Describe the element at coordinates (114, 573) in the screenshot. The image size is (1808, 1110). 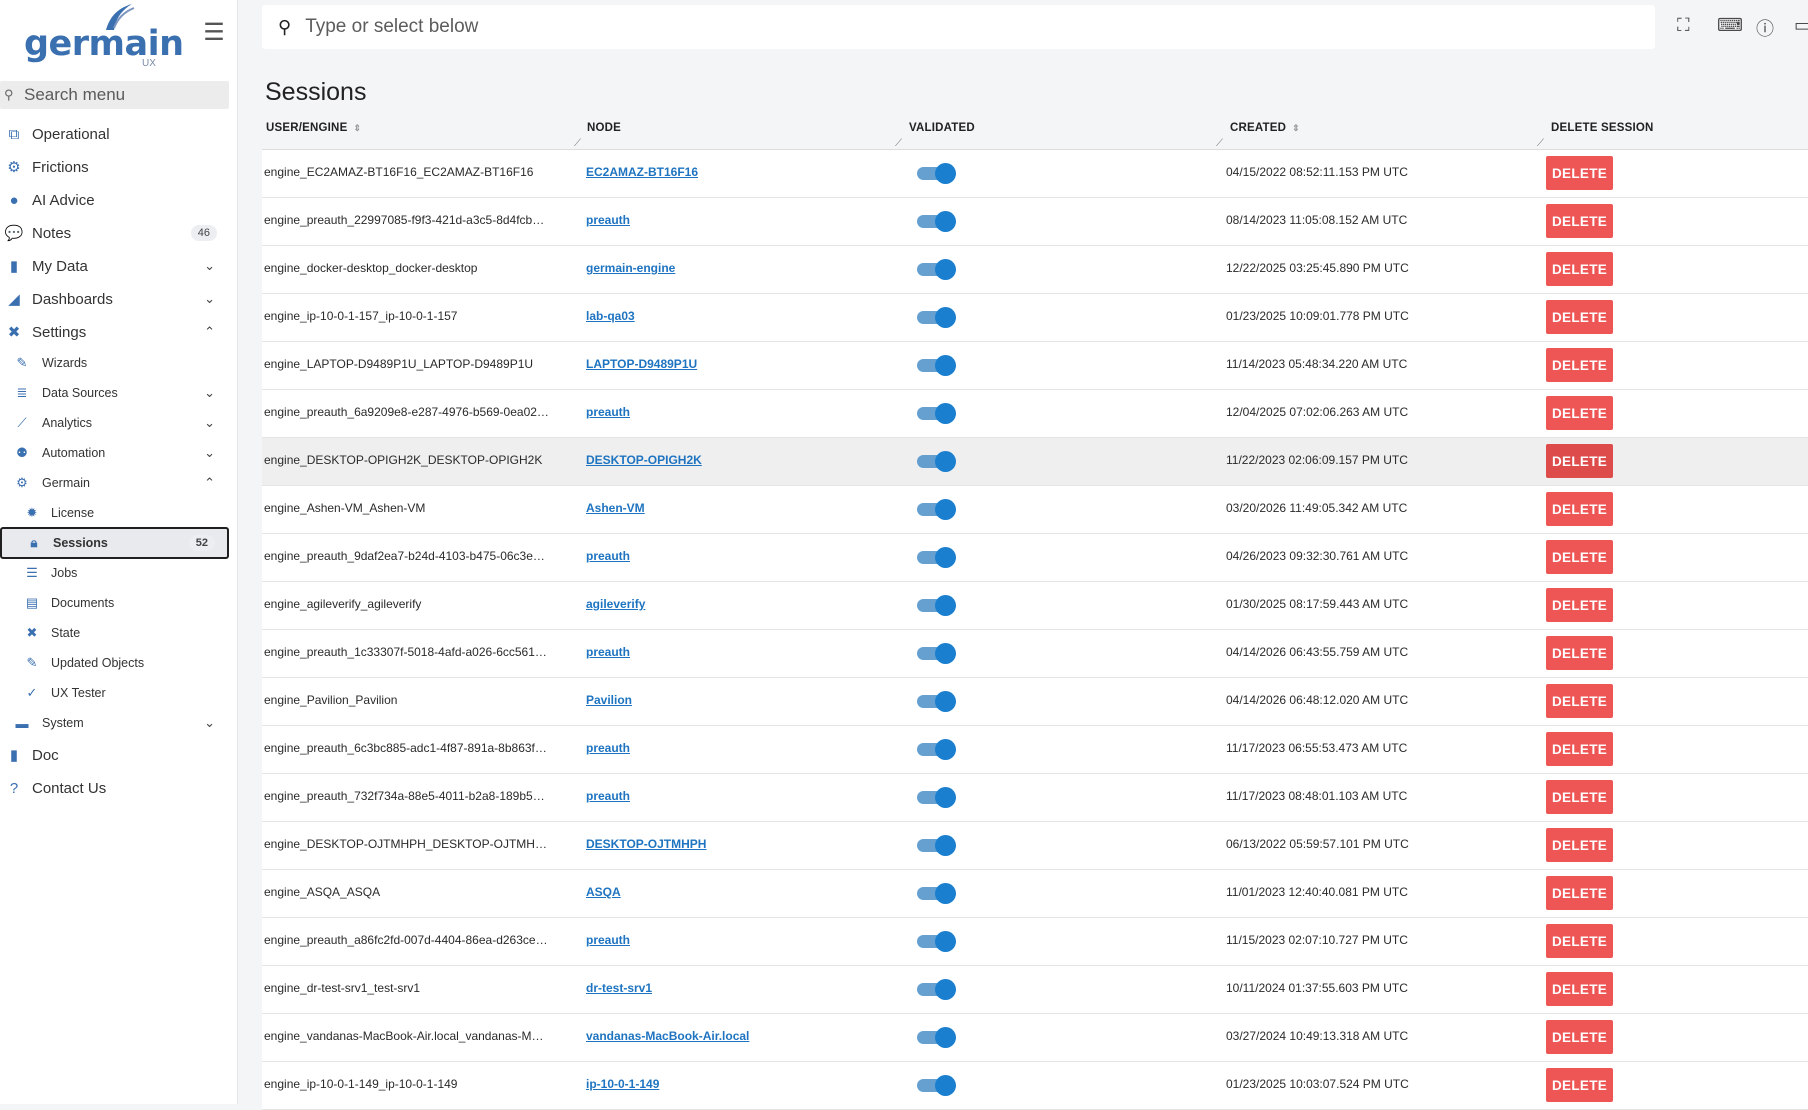
I see `sidebar-item-jobs: ☰ Jobs` at that location.